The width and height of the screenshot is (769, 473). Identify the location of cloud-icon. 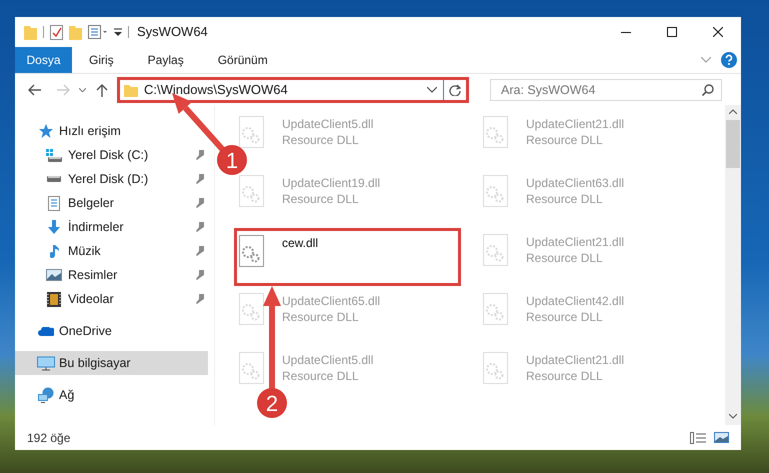
(46, 331).